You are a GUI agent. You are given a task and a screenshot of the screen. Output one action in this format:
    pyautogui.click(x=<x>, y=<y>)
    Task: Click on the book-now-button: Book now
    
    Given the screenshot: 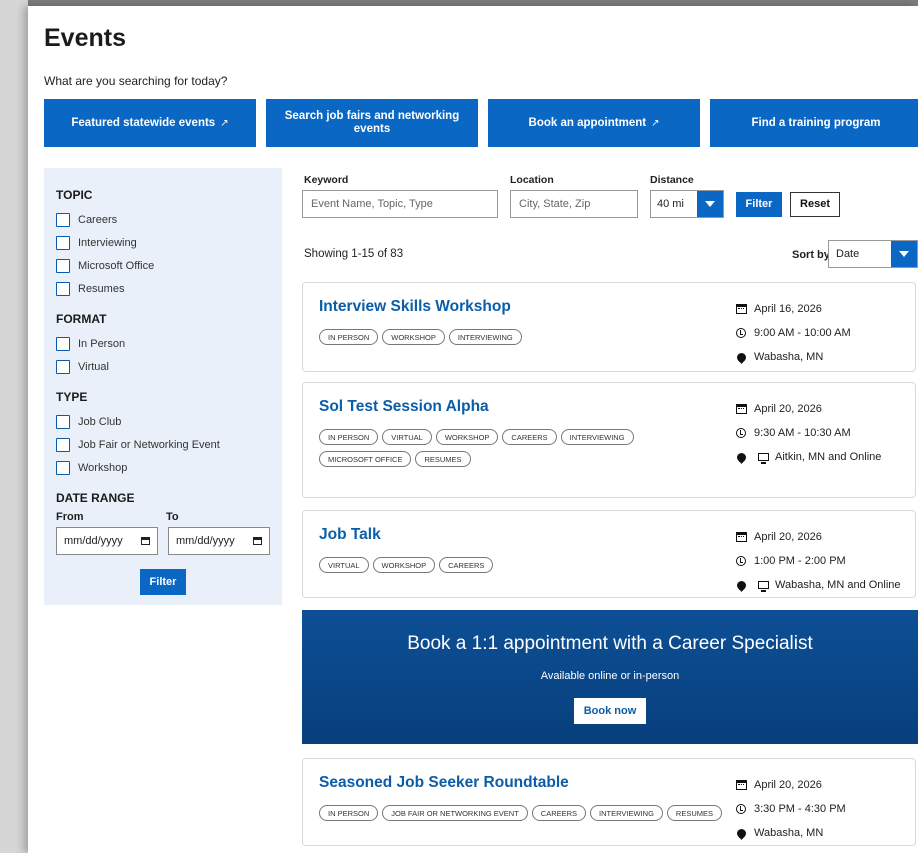 What is the action you would take?
    pyautogui.click(x=610, y=711)
    